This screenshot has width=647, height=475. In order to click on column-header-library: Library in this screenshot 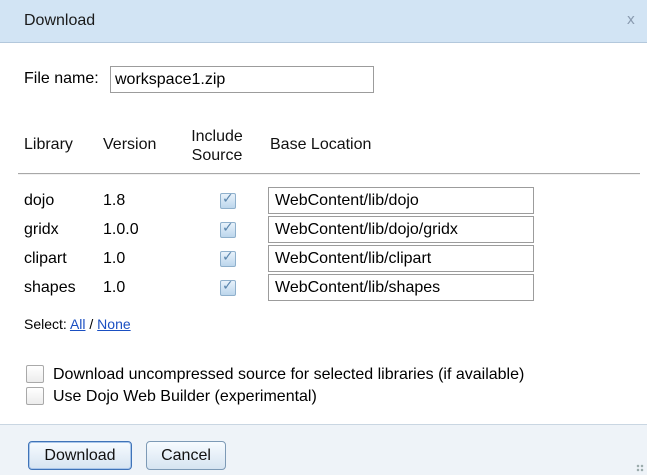, I will do `click(48, 144)`.